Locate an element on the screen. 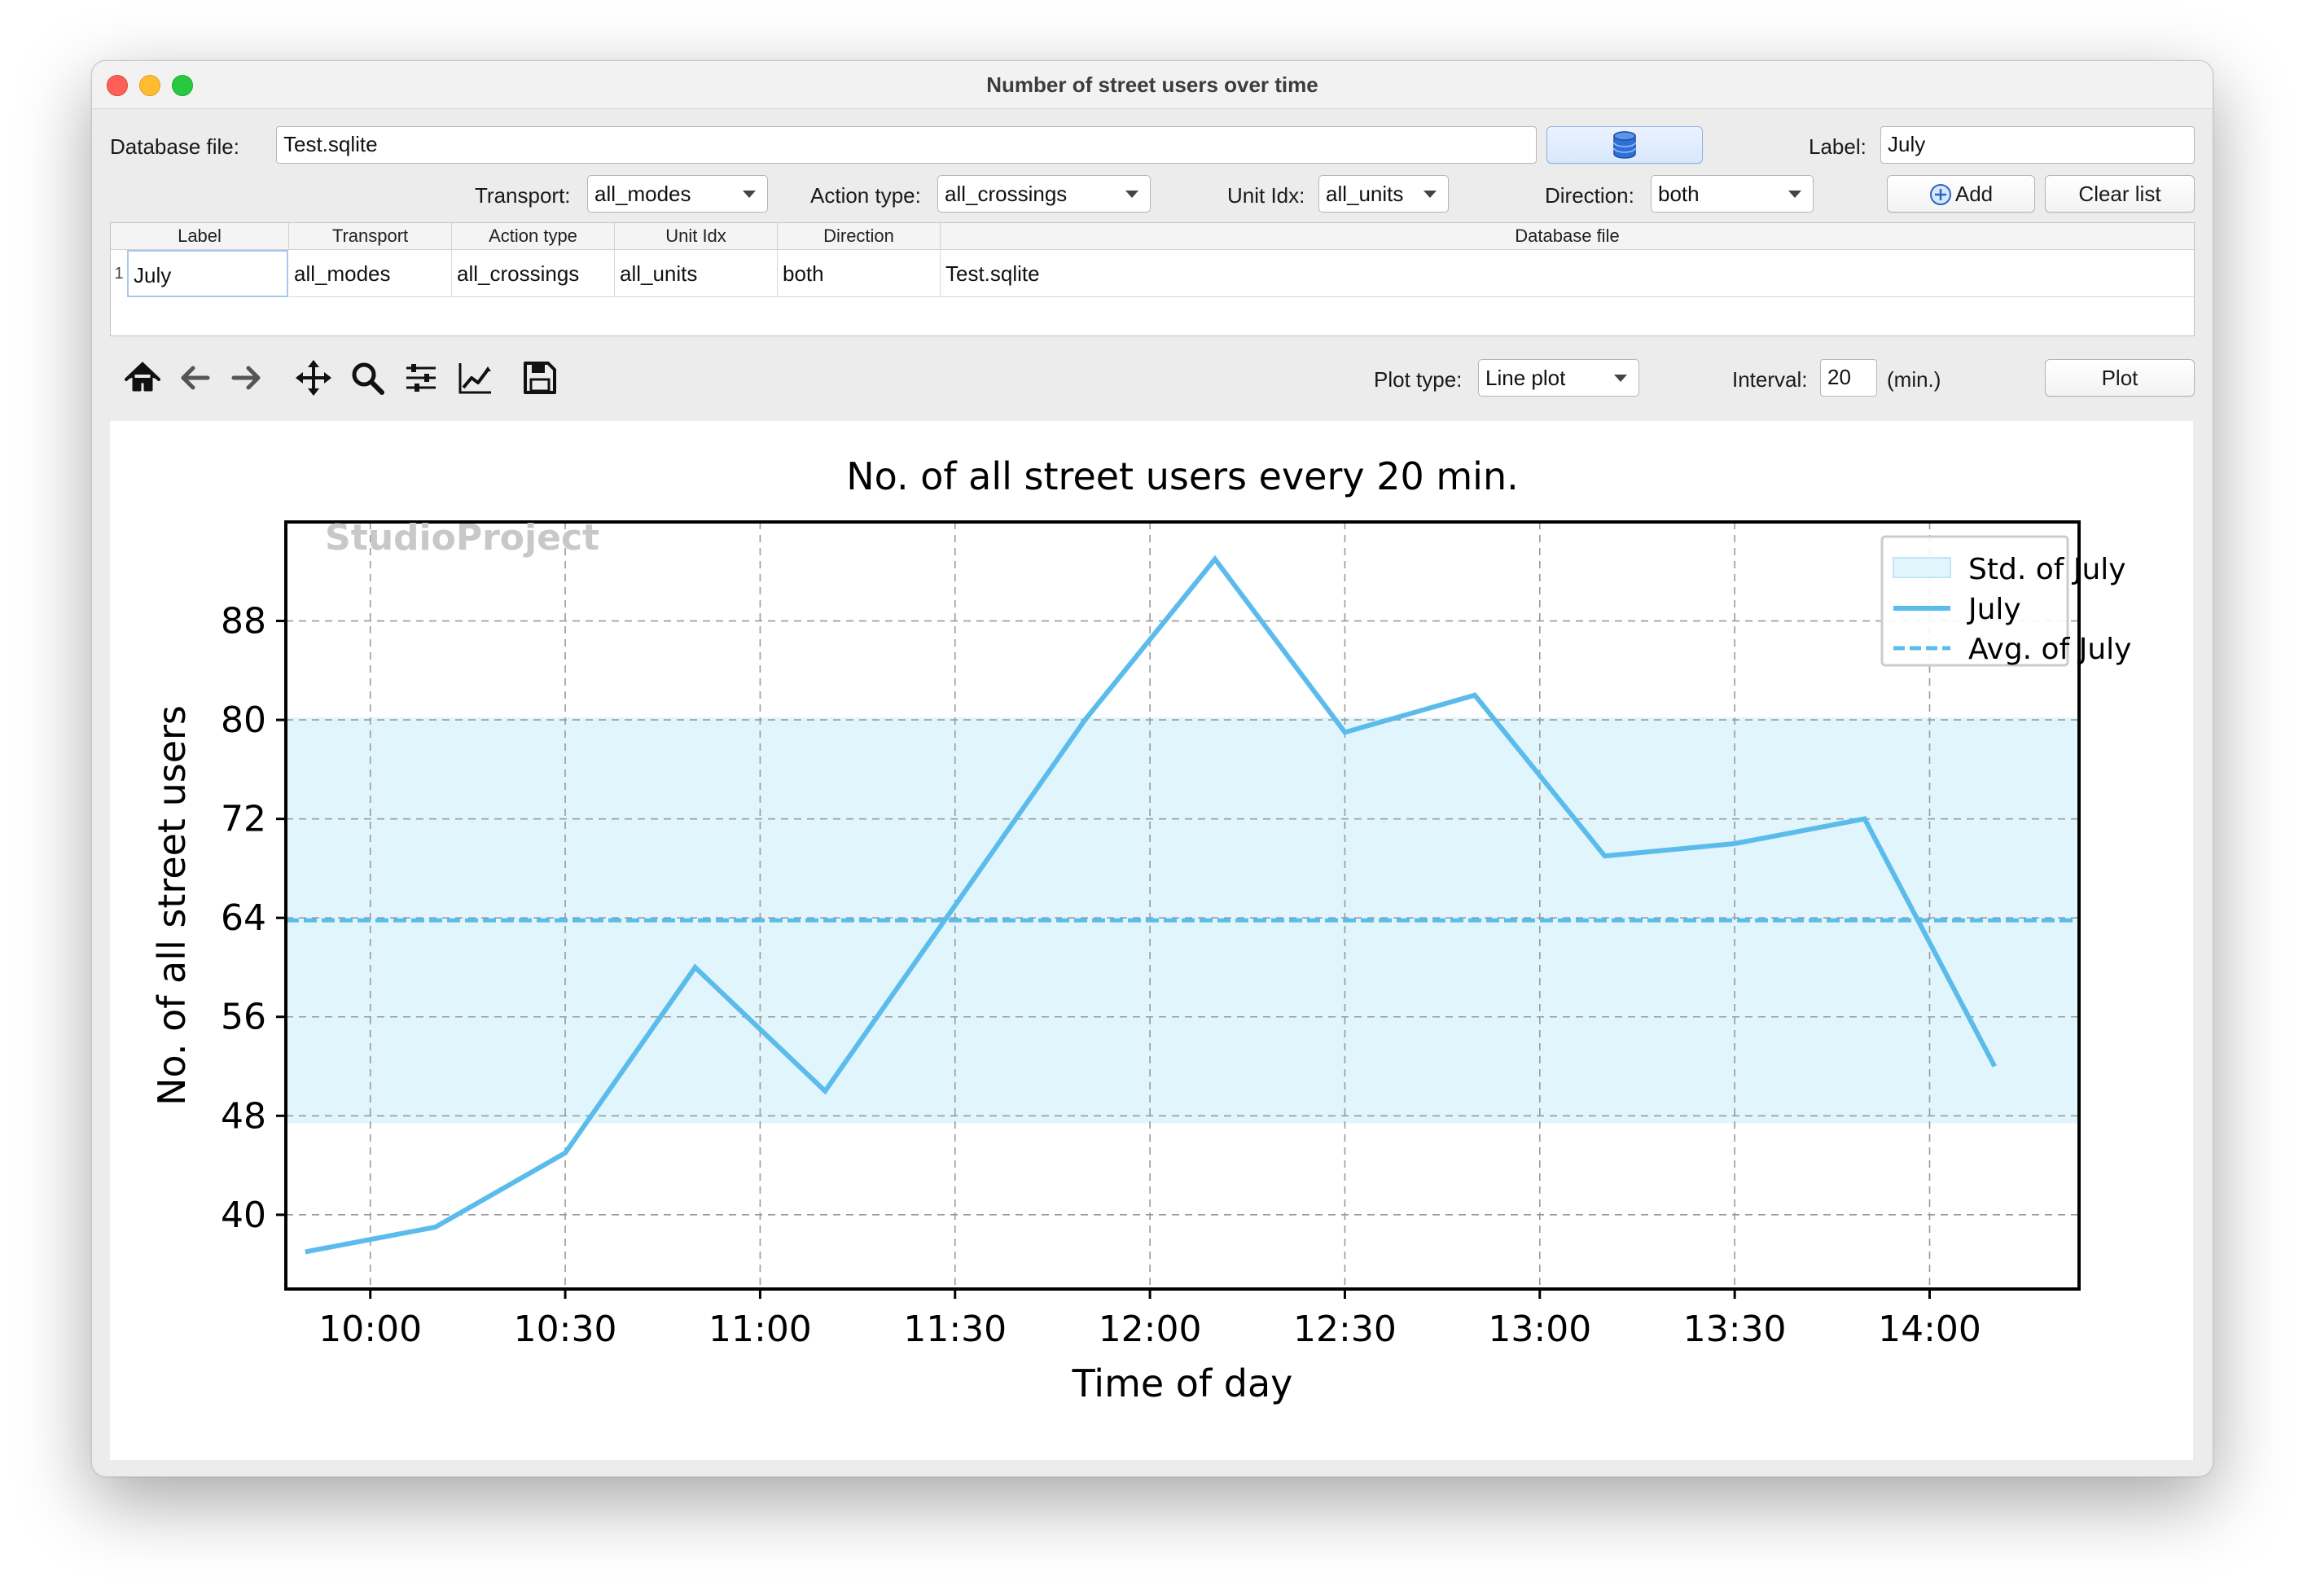  table-cell-transport: all_modes is located at coordinates (370, 273).